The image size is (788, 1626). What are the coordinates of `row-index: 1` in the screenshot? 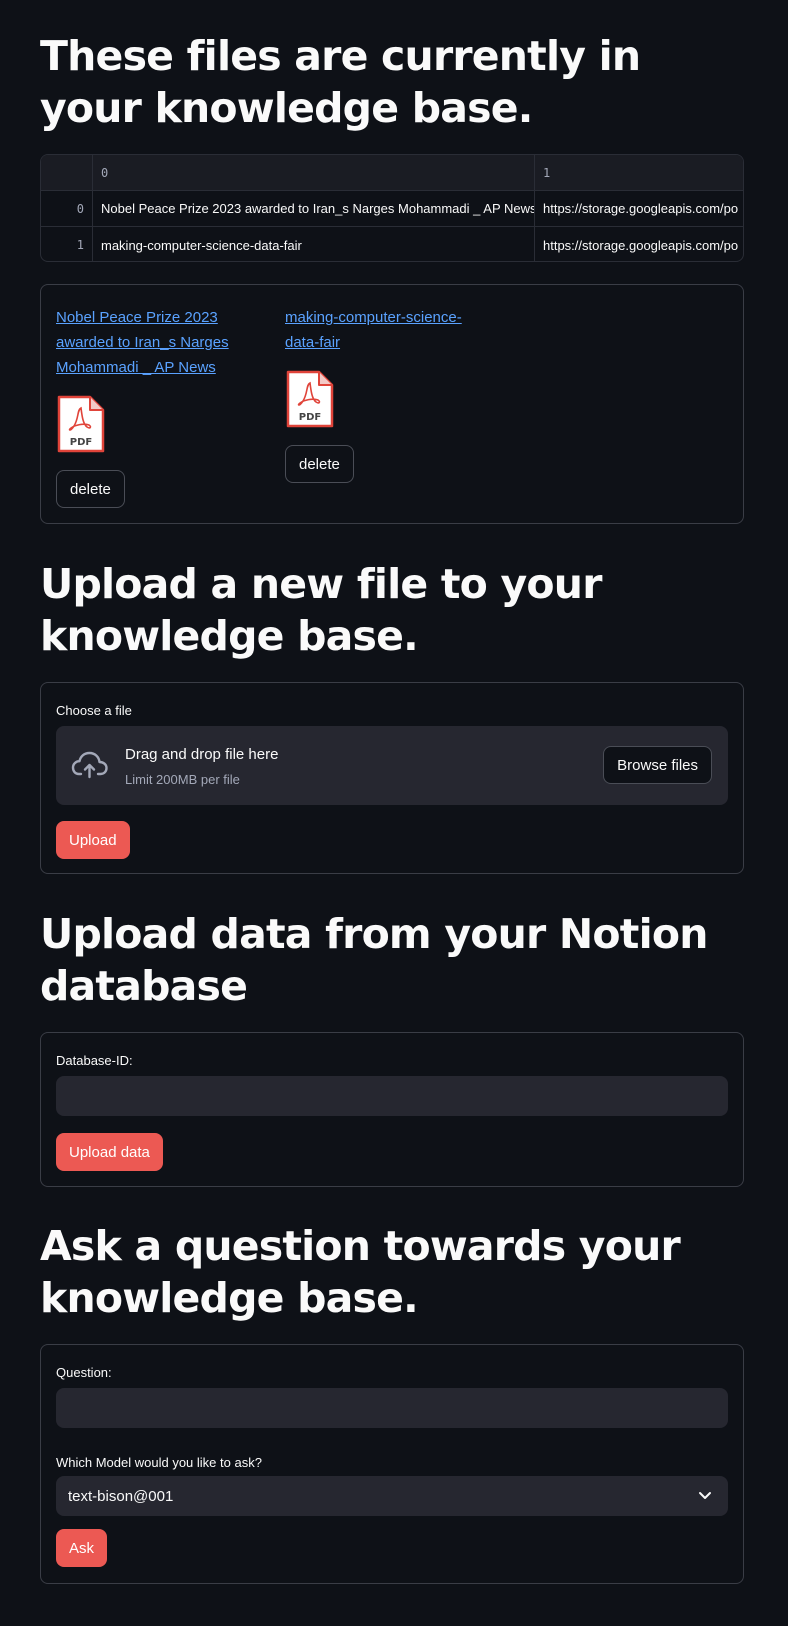 It's located at (67, 244).